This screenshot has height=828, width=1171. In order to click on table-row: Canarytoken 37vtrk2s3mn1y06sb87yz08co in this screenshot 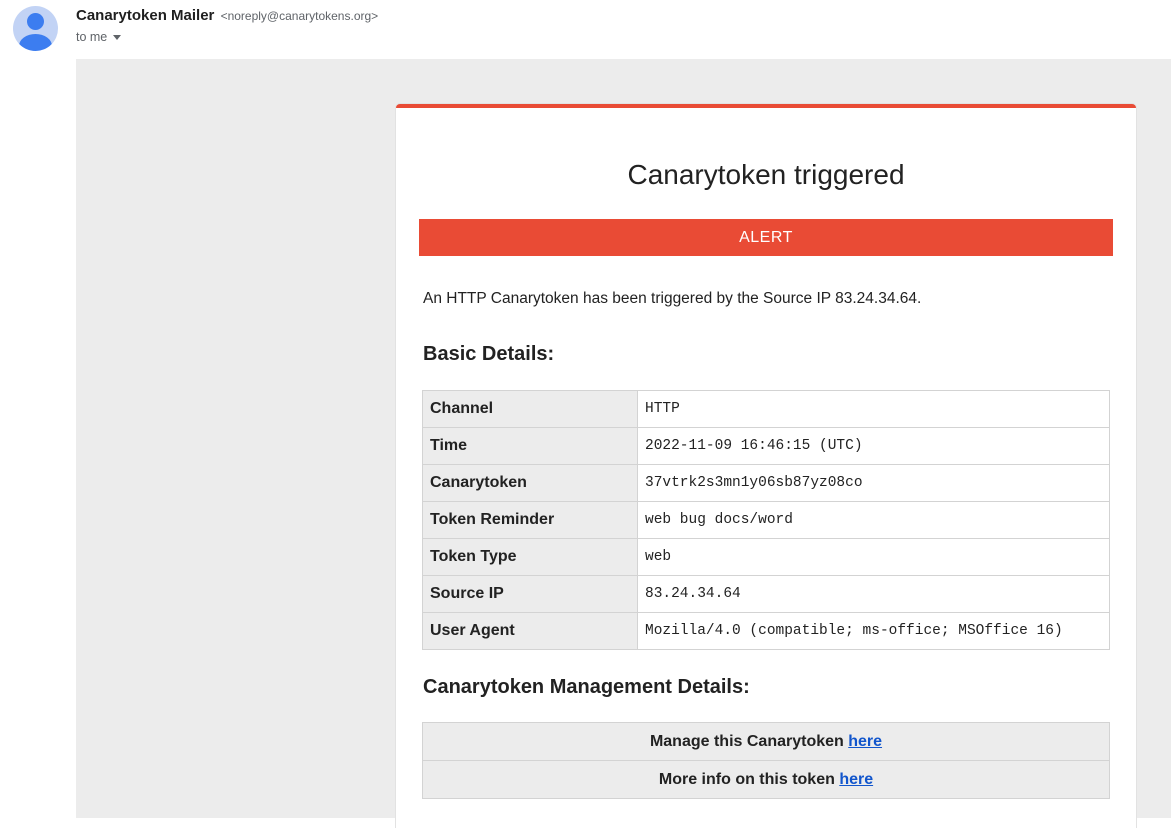, I will do `click(766, 483)`.